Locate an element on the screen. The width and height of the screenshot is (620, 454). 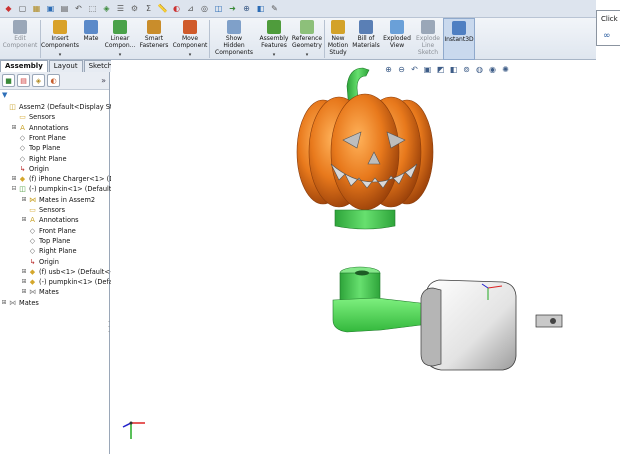
expand-panel-icon: » is located at coordinates (103, 80).